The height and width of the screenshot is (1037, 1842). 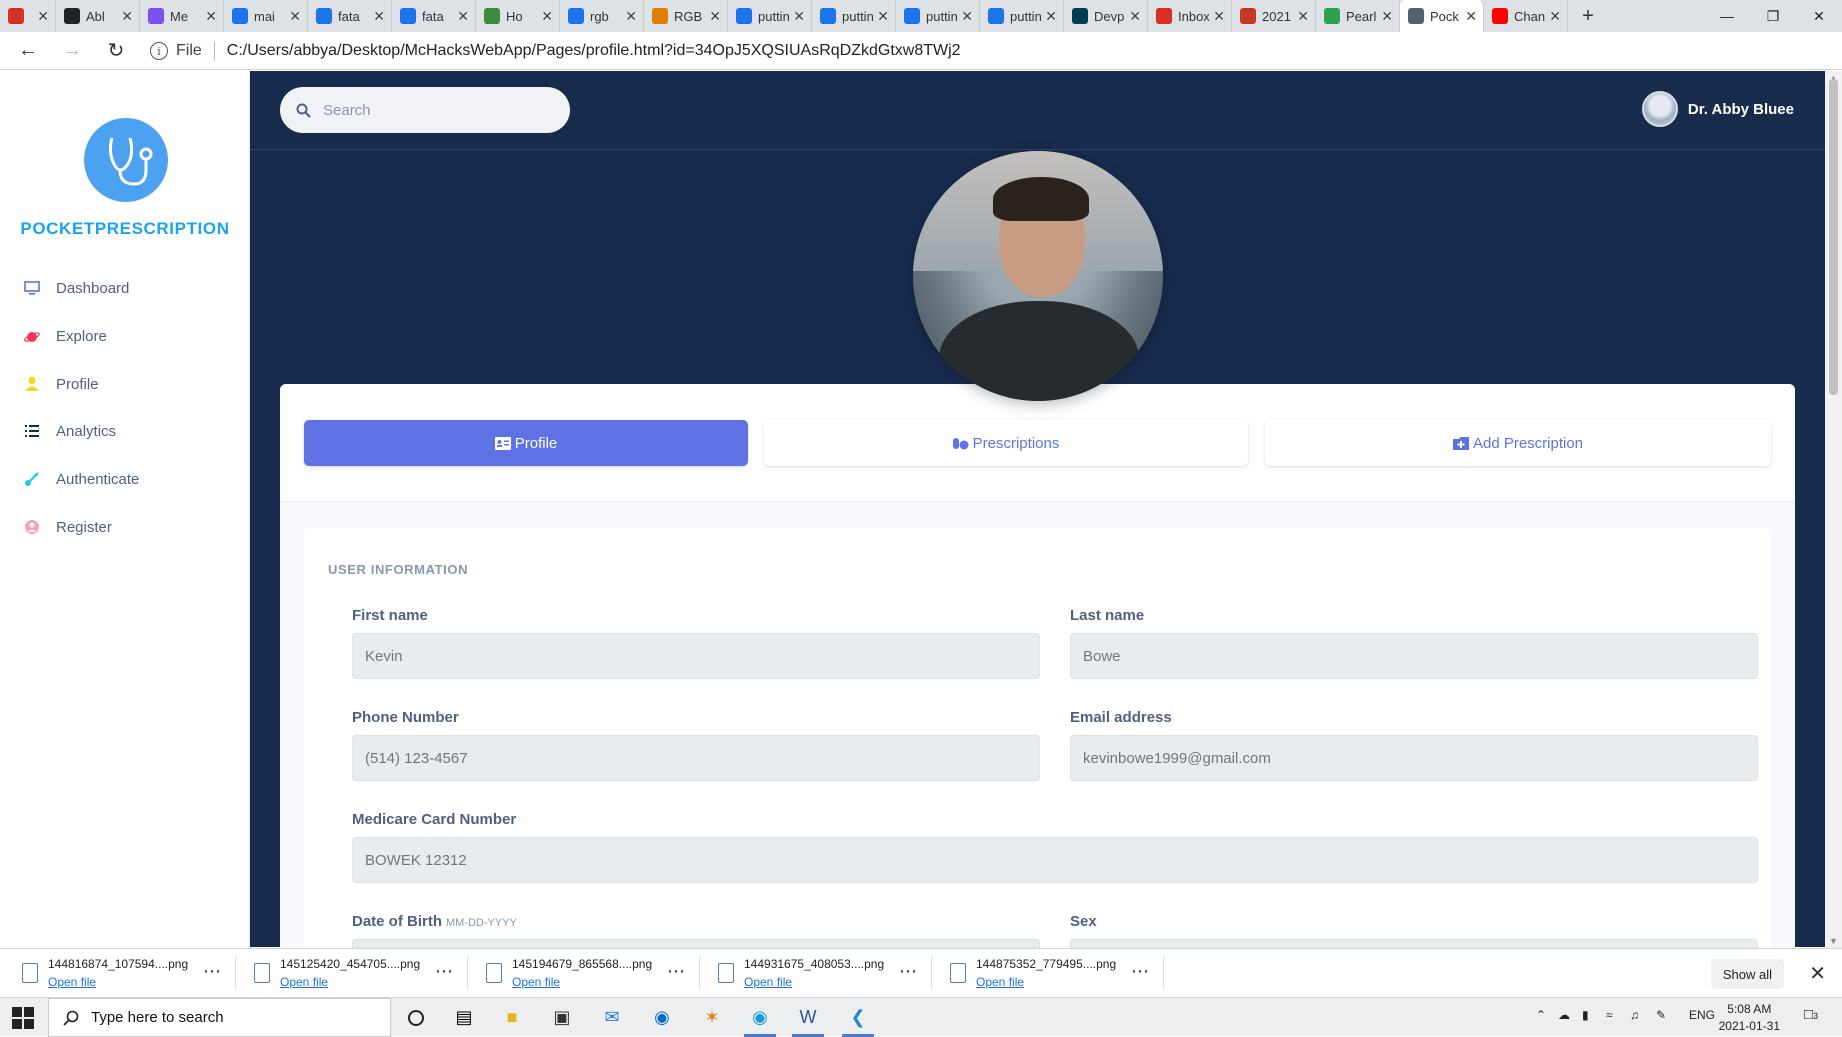 What do you see at coordinates (1274, 16) in the screenshot?
I see `browser-tab: 2021 Sea✕` at bounding box center [1274, 16].